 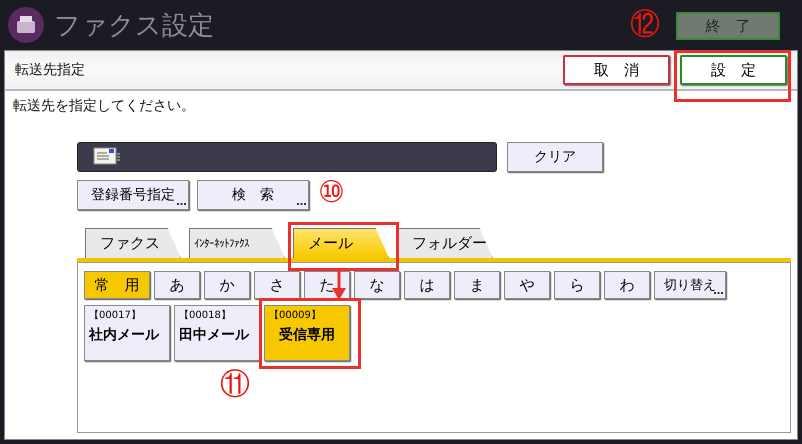 What do you see at coordinates (235, 385) in the screenshot?
I see `step-number: ⑪` at bounding box center [235, 385].